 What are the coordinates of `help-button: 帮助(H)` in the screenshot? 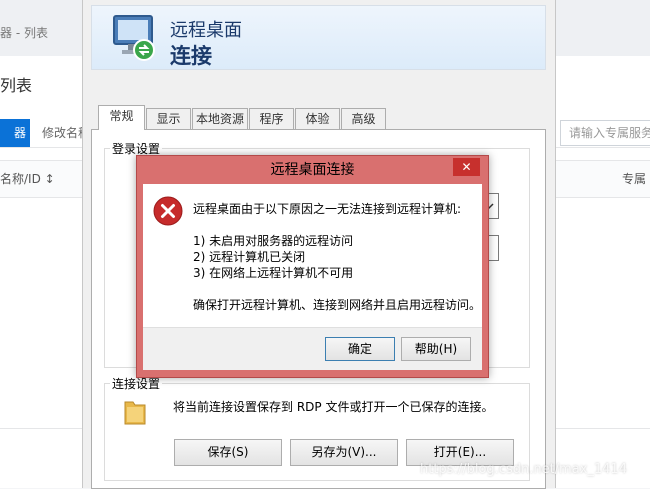 It's located at (436, 349).